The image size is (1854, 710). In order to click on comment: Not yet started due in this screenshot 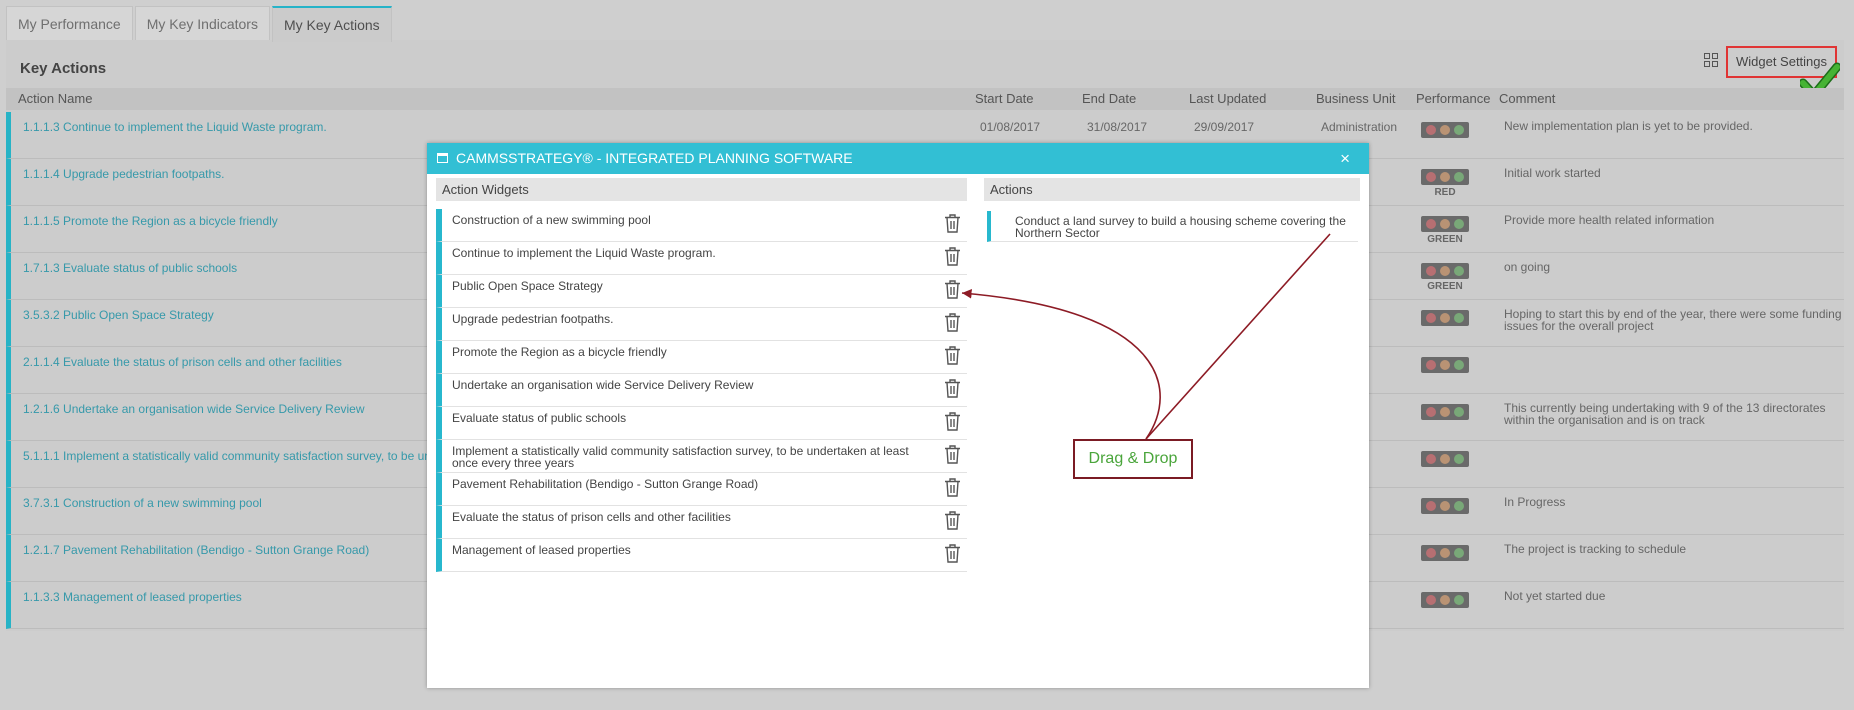, I will do `click(1555, 596)`.